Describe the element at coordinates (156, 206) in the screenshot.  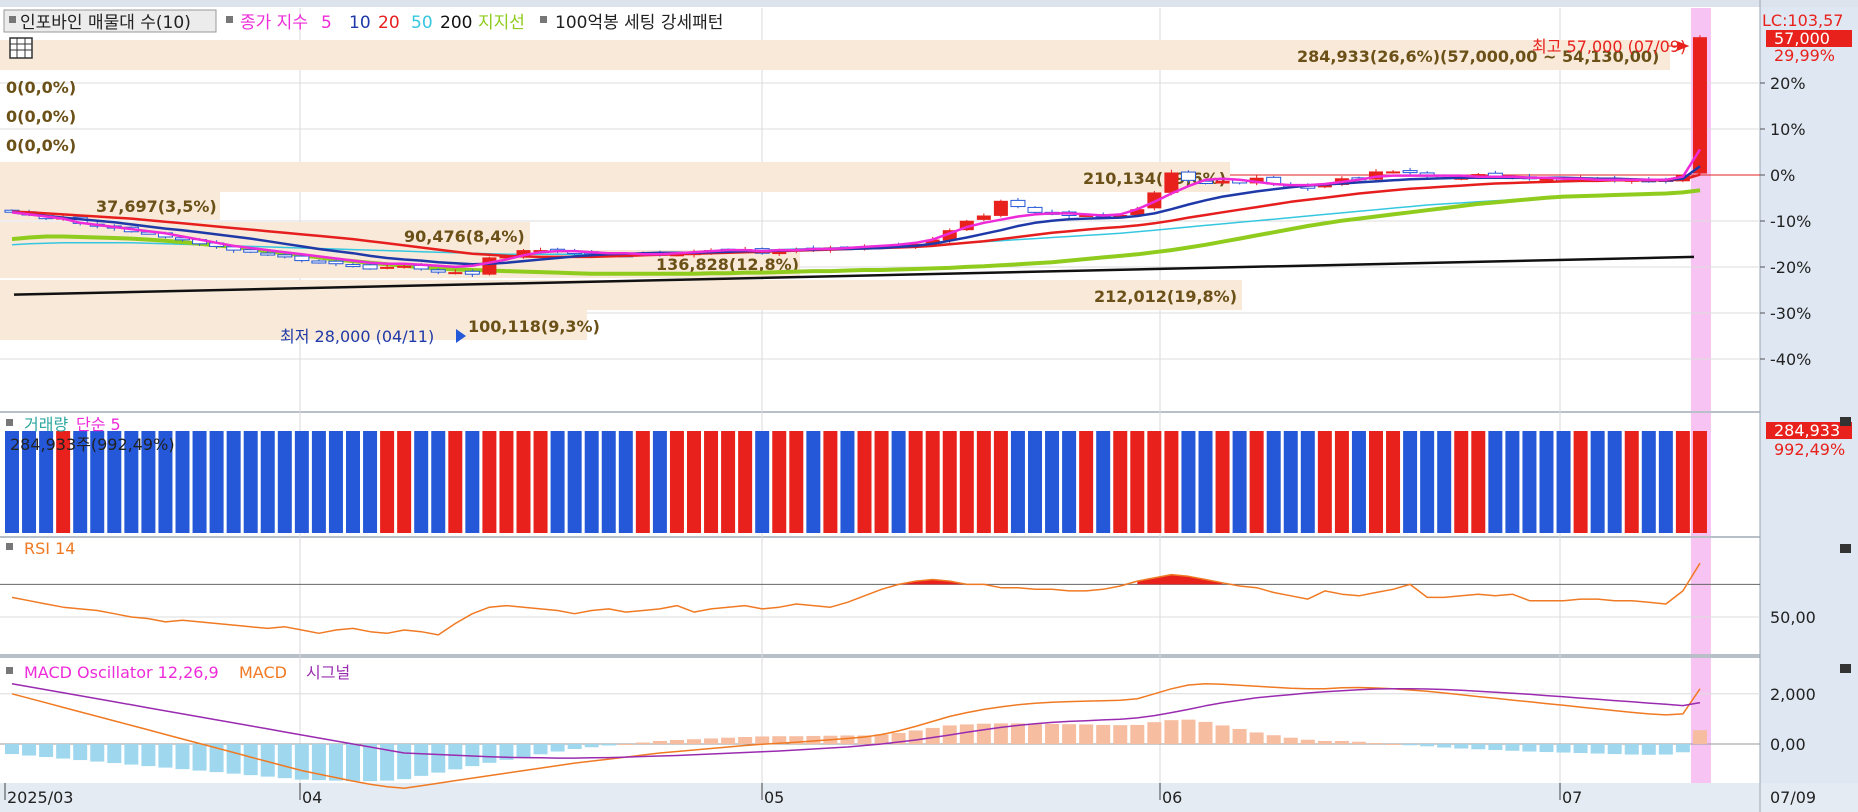
I see `volume-profile-label: 37,697(3,5%)` at that location.